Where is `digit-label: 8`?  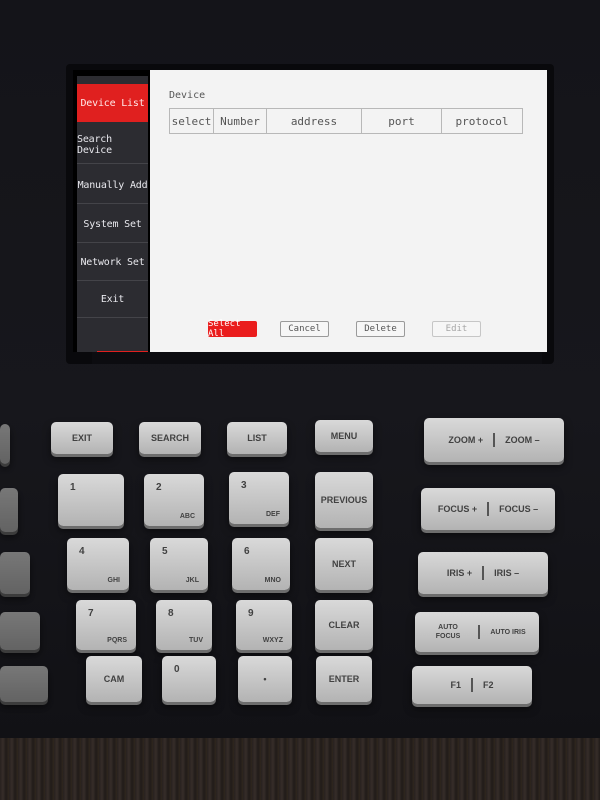 digit-label: 8 is located at coordinates (171, 613).